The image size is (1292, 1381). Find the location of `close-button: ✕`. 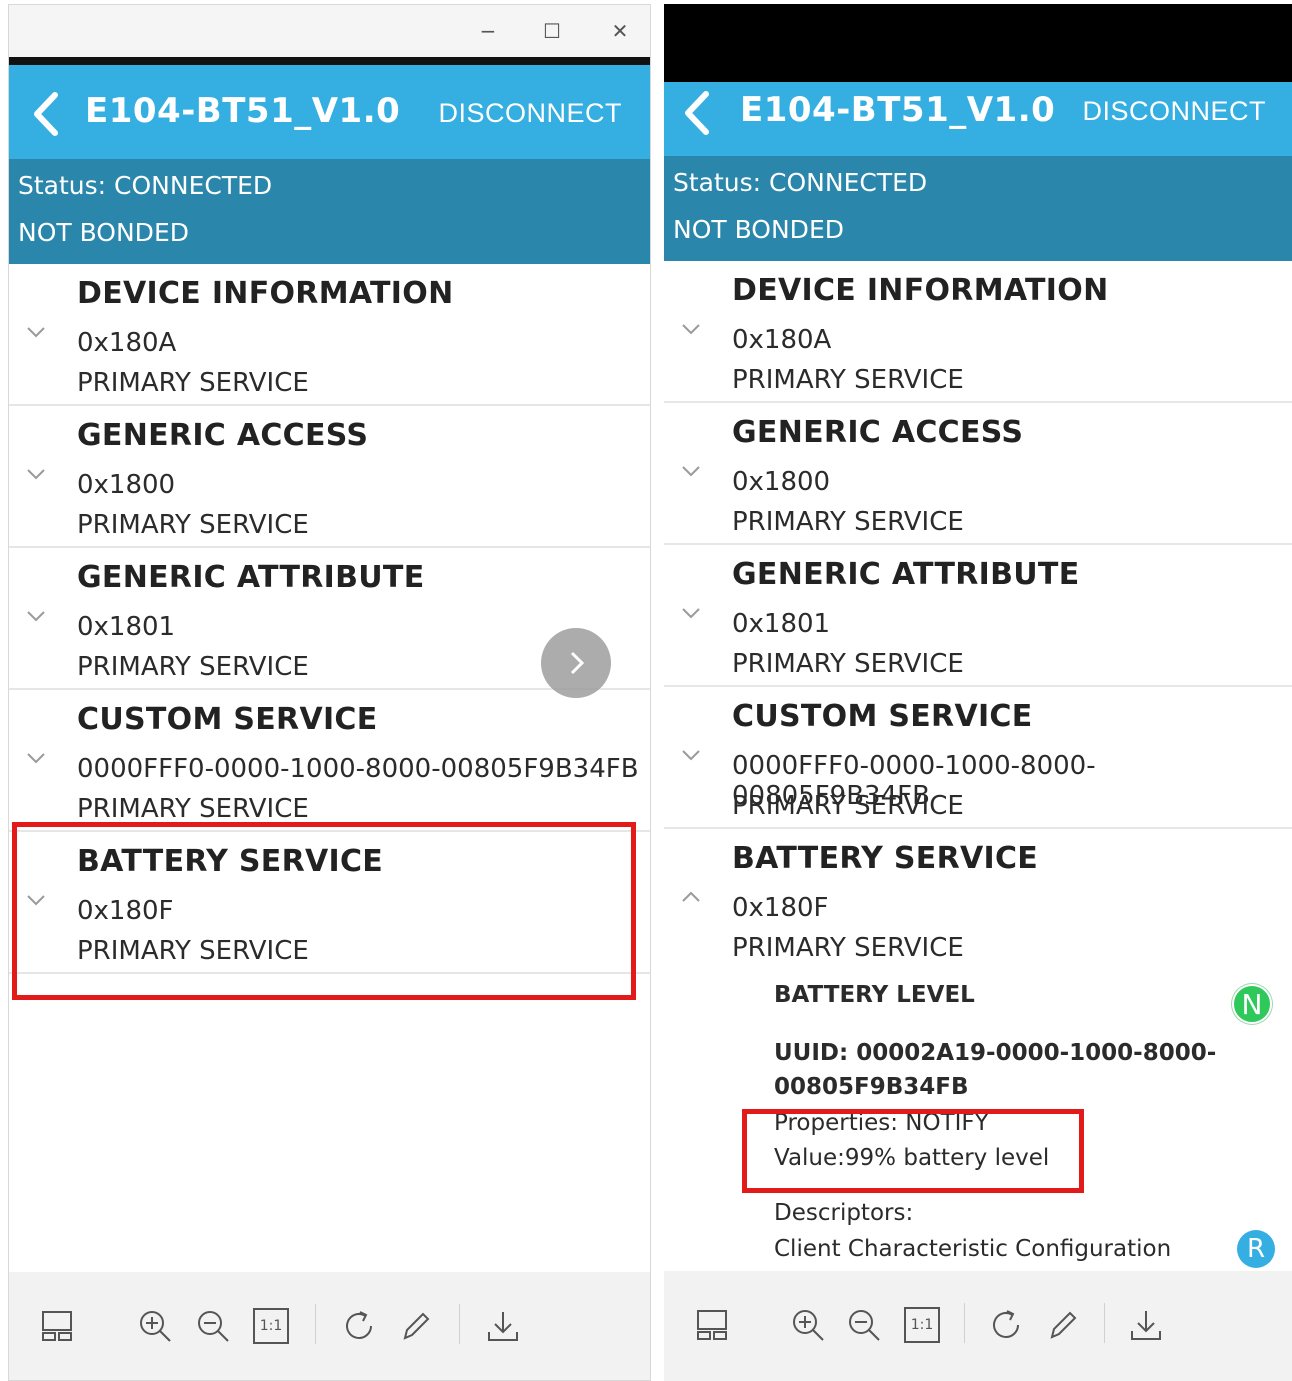

close-button: ✕ is located at coordinates (620, 31).